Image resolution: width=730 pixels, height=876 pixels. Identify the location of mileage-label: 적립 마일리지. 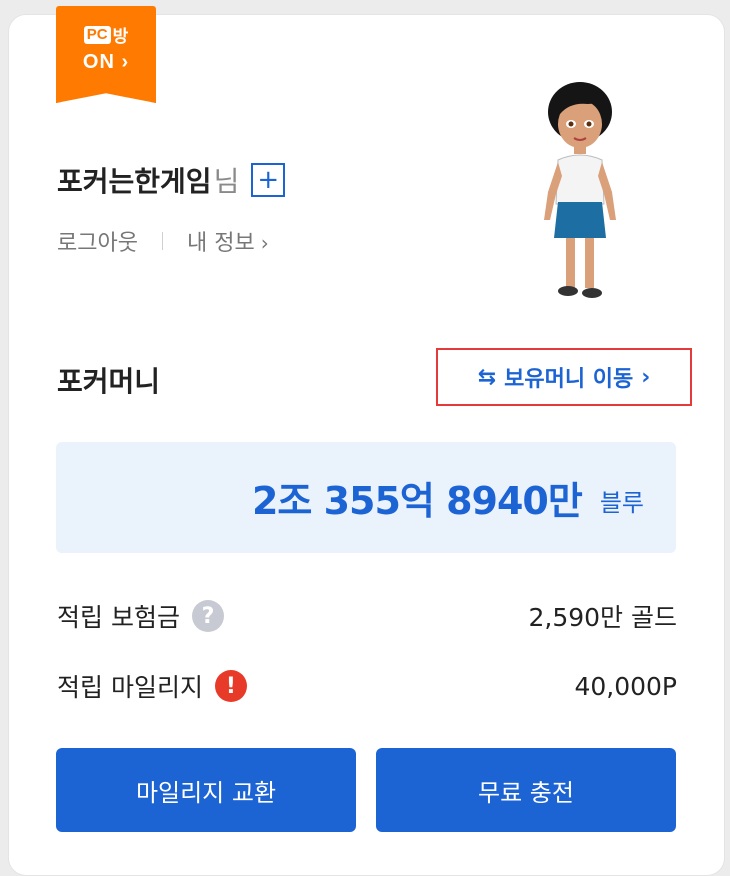
(130, 687).